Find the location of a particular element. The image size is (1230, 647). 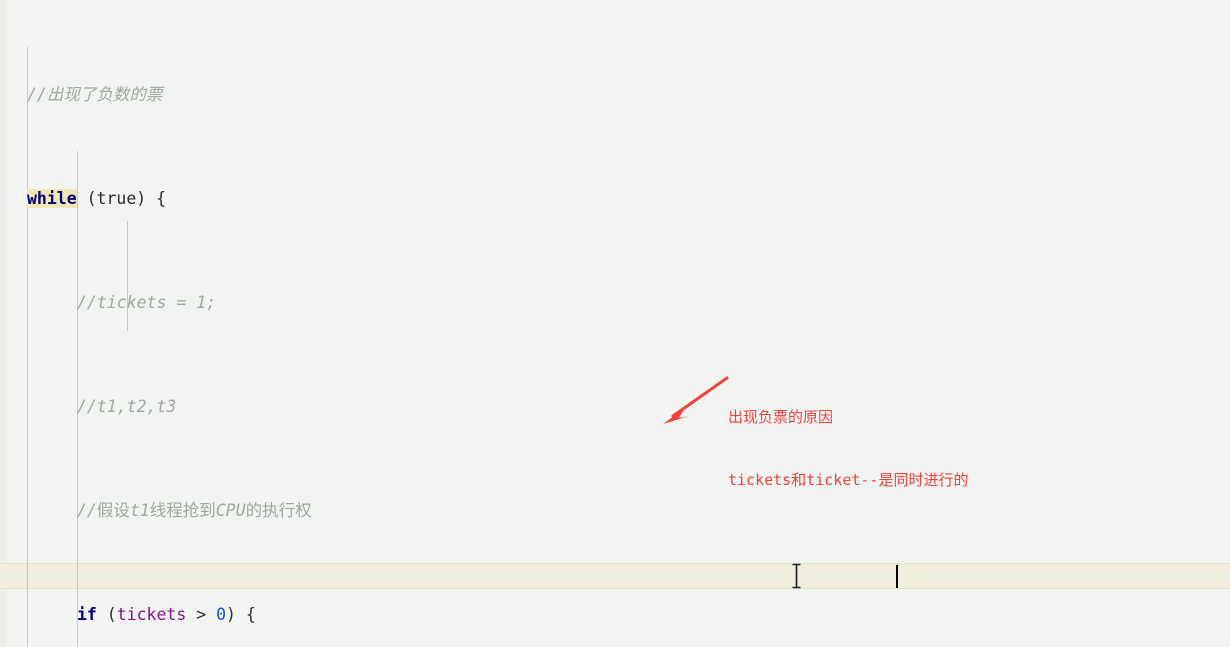

annotation-text: 出现负票的原因 tickets和ticket--是同时进行的 is located at coordinates (848, 449).